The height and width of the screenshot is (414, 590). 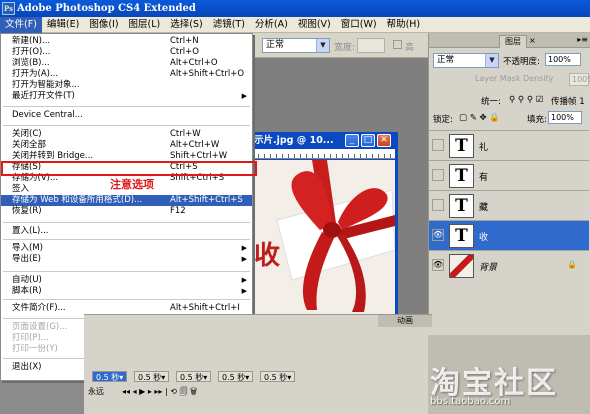 I want to click on ruler, so click(x=323, y=154).